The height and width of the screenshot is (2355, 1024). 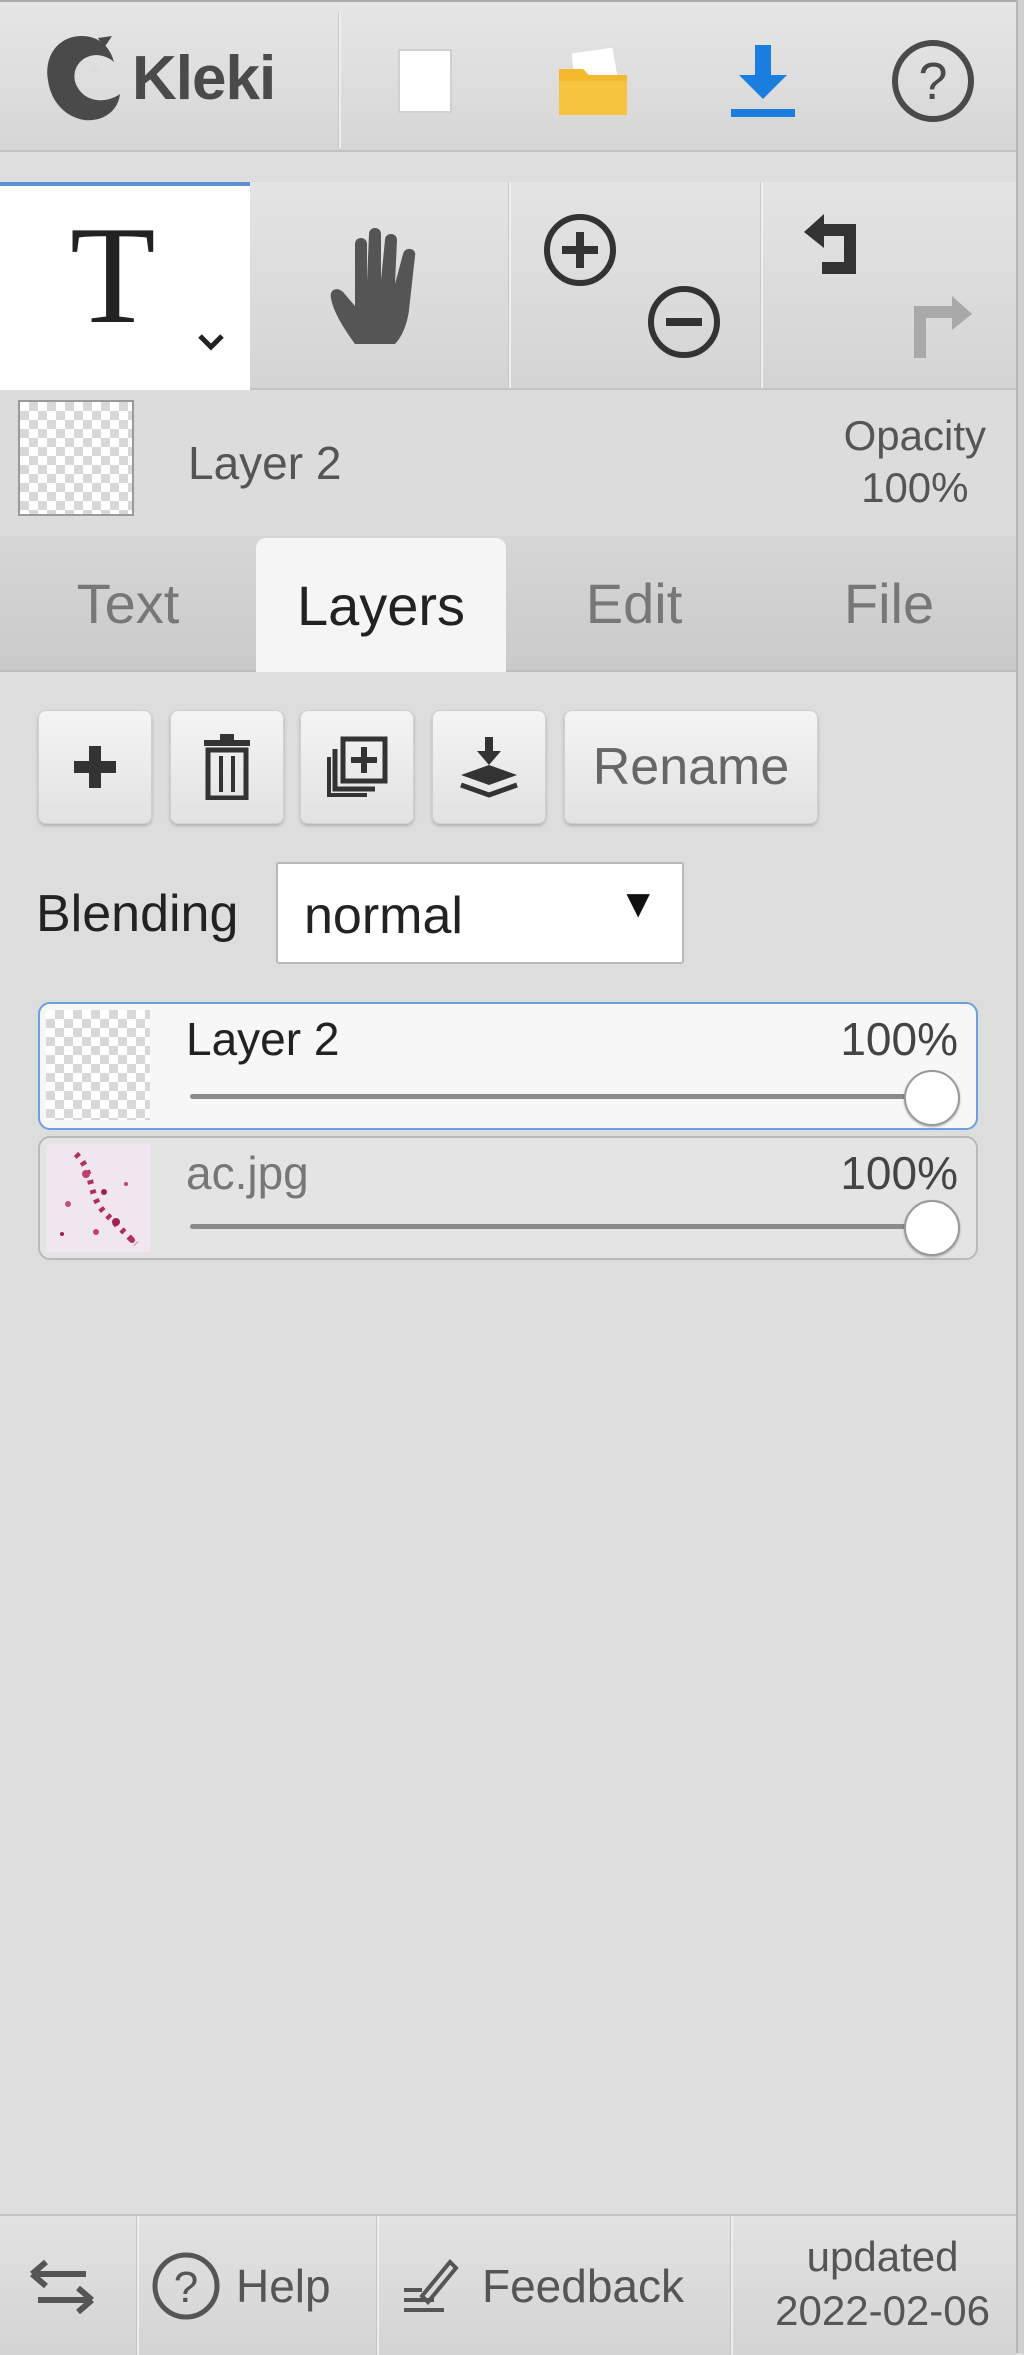 I want to click on layer-thumbnail, so click(x=98, y=1065).